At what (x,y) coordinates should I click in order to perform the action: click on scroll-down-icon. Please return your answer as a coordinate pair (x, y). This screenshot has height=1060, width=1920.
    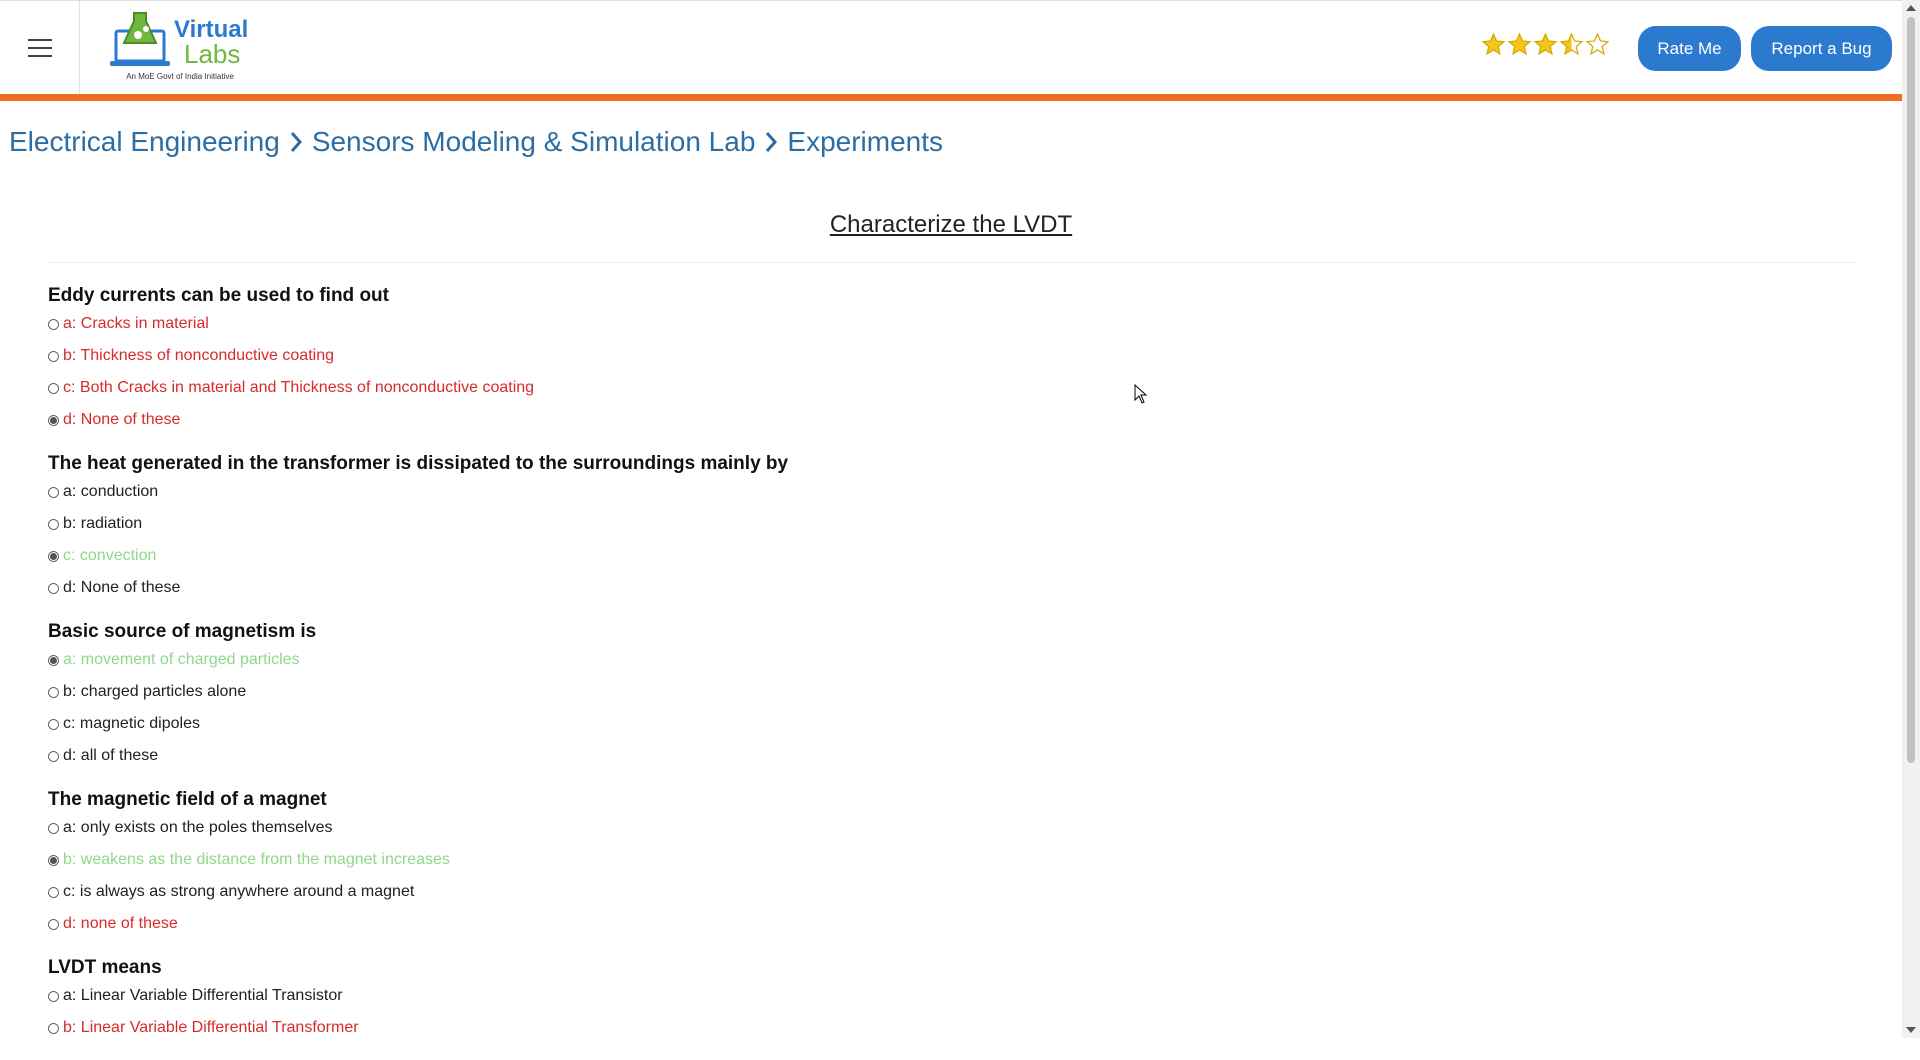
    Looking at the image, I should click on (1911, 1030).